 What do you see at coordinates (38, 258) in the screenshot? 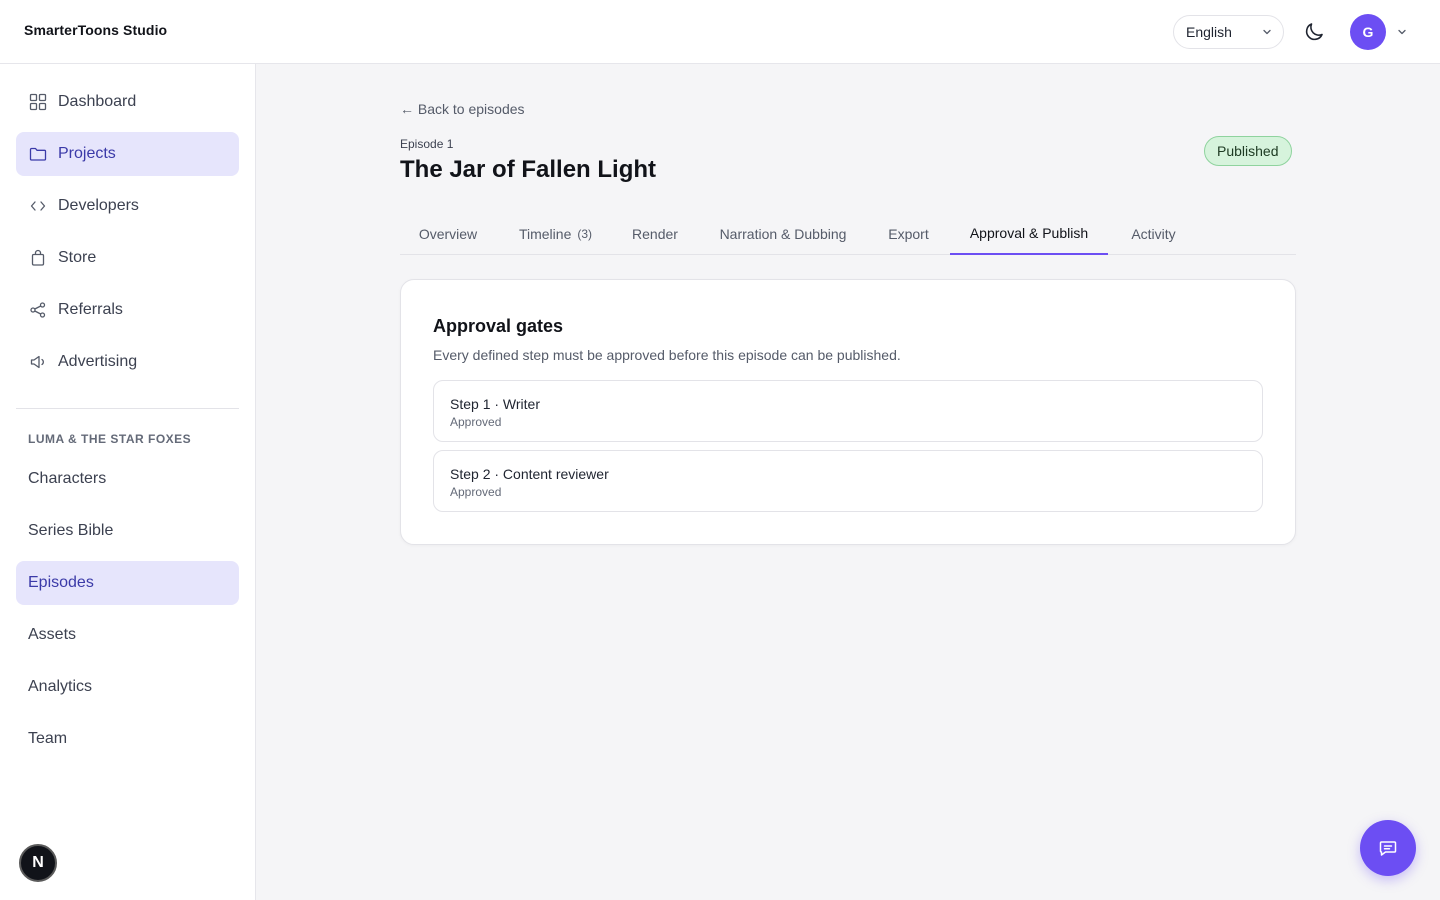
I see `bag-icon` at bounding box center [38, 258].